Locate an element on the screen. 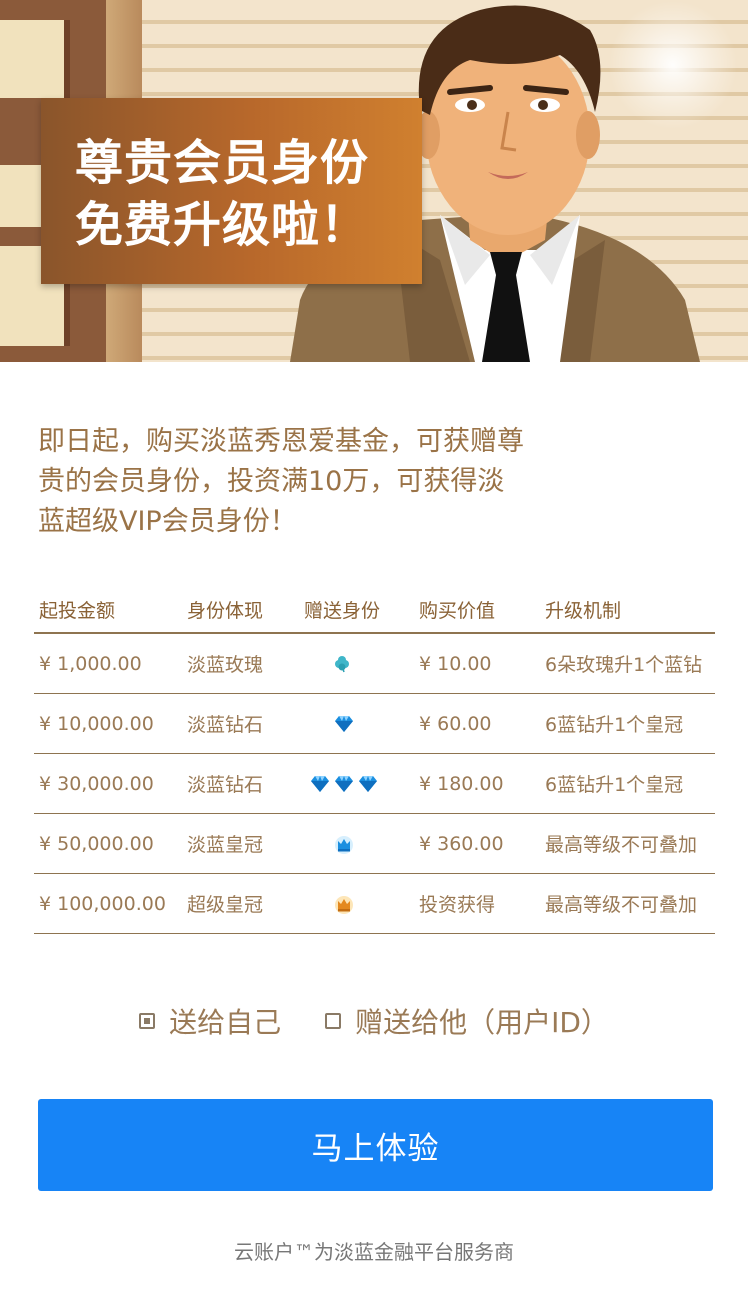 Image resolution: width=748 pixels, height=1302 pixels. cell-value: ¥ 60.00 is located at coordinates (455, 723).